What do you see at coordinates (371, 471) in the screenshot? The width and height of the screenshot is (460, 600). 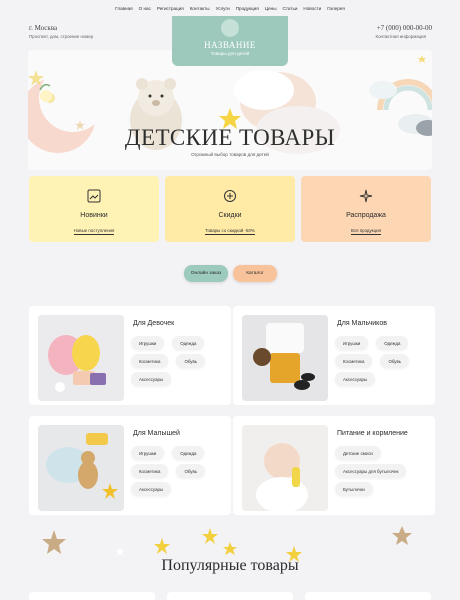 I see `tag-bottle-accessories: Аксессуары для бутылочек` at bounding box center [371, 471].